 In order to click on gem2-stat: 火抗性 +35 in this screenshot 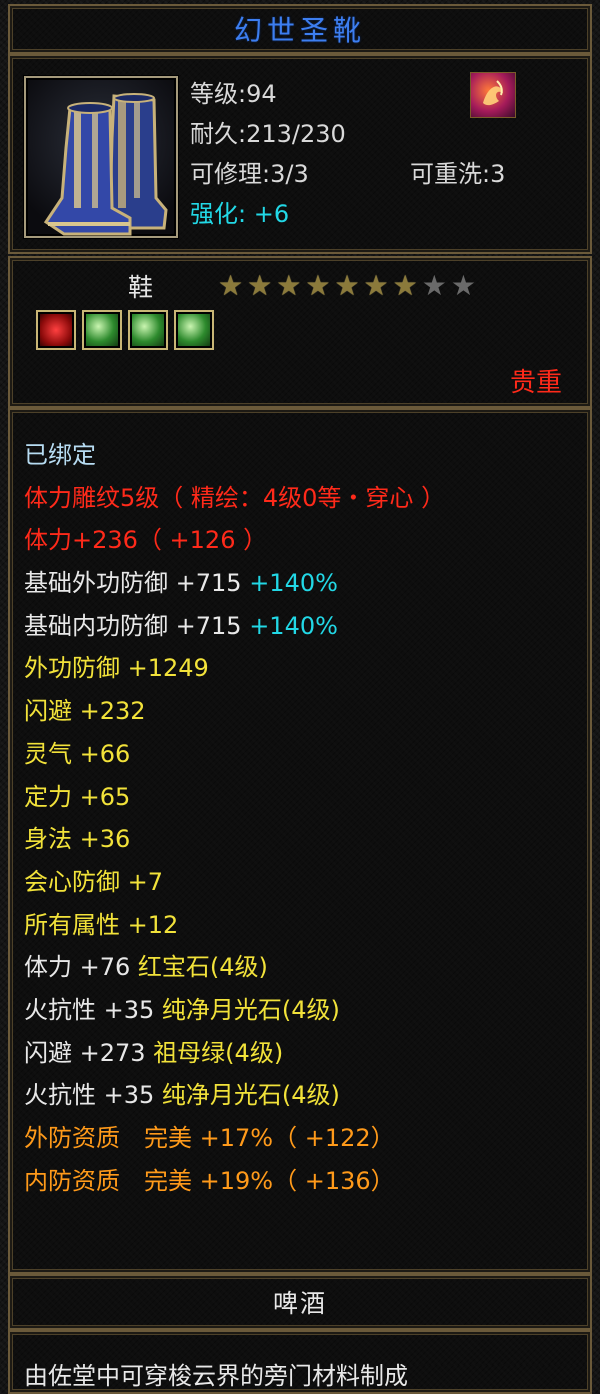, I will do `click(93, 1009)`.